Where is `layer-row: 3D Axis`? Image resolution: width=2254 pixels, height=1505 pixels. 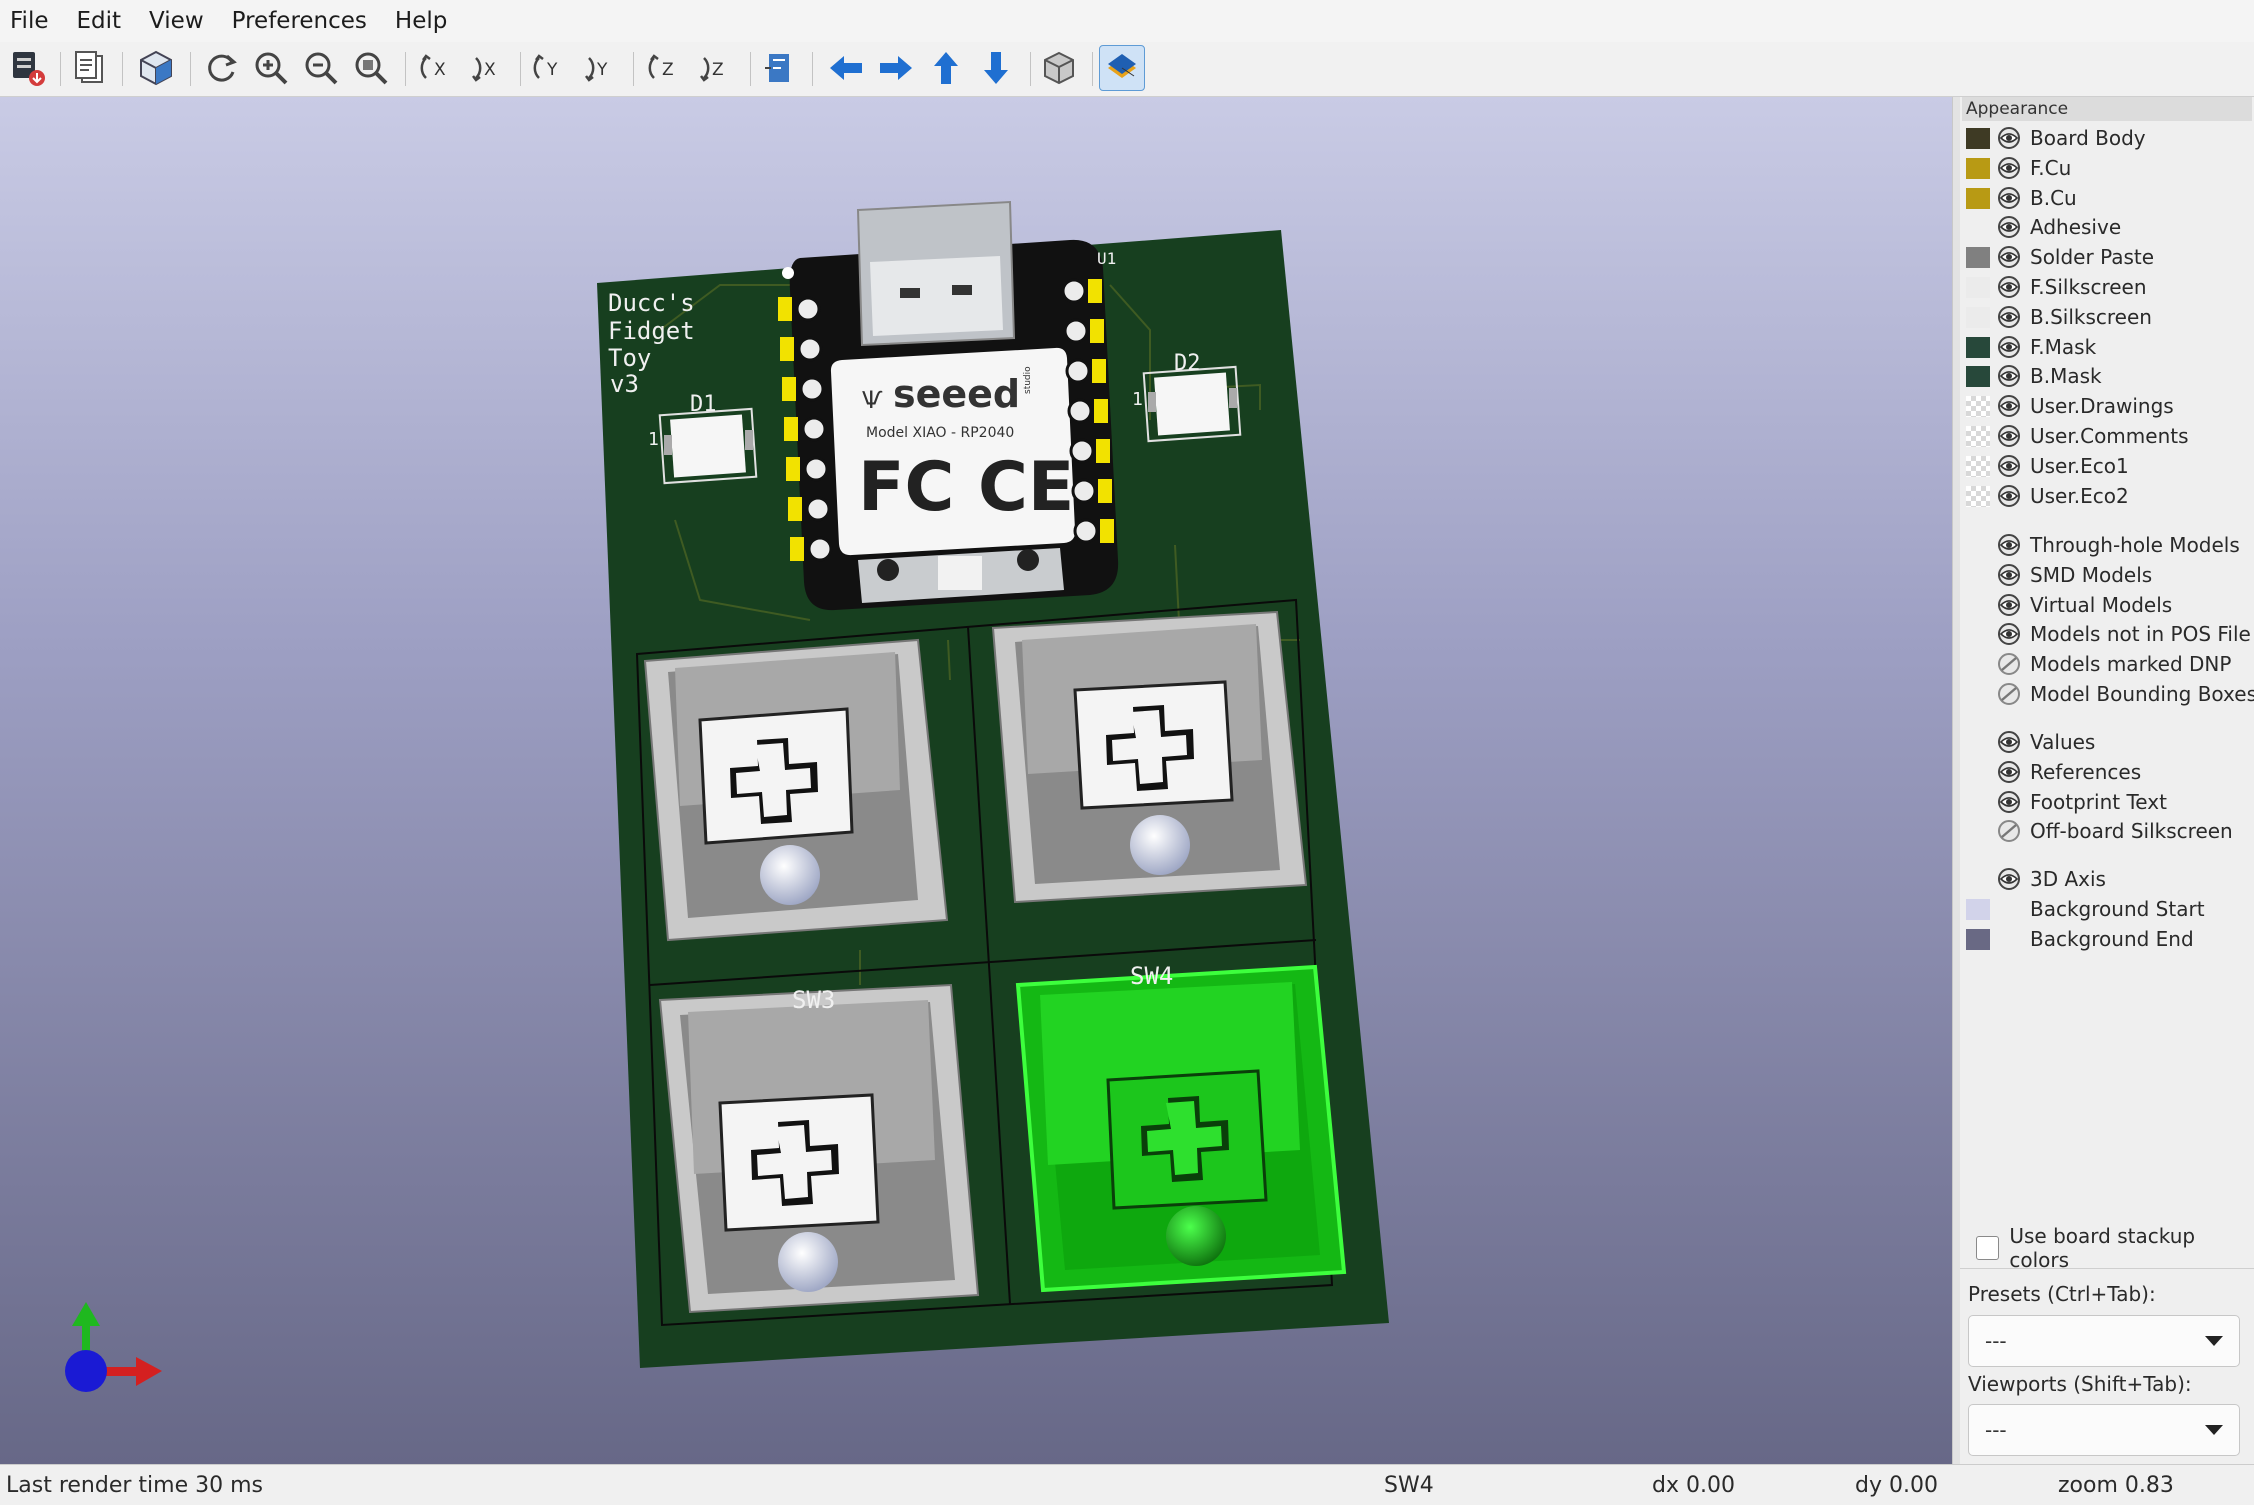
layer-row: 3D Axis is located at coordinates (2105, 879).